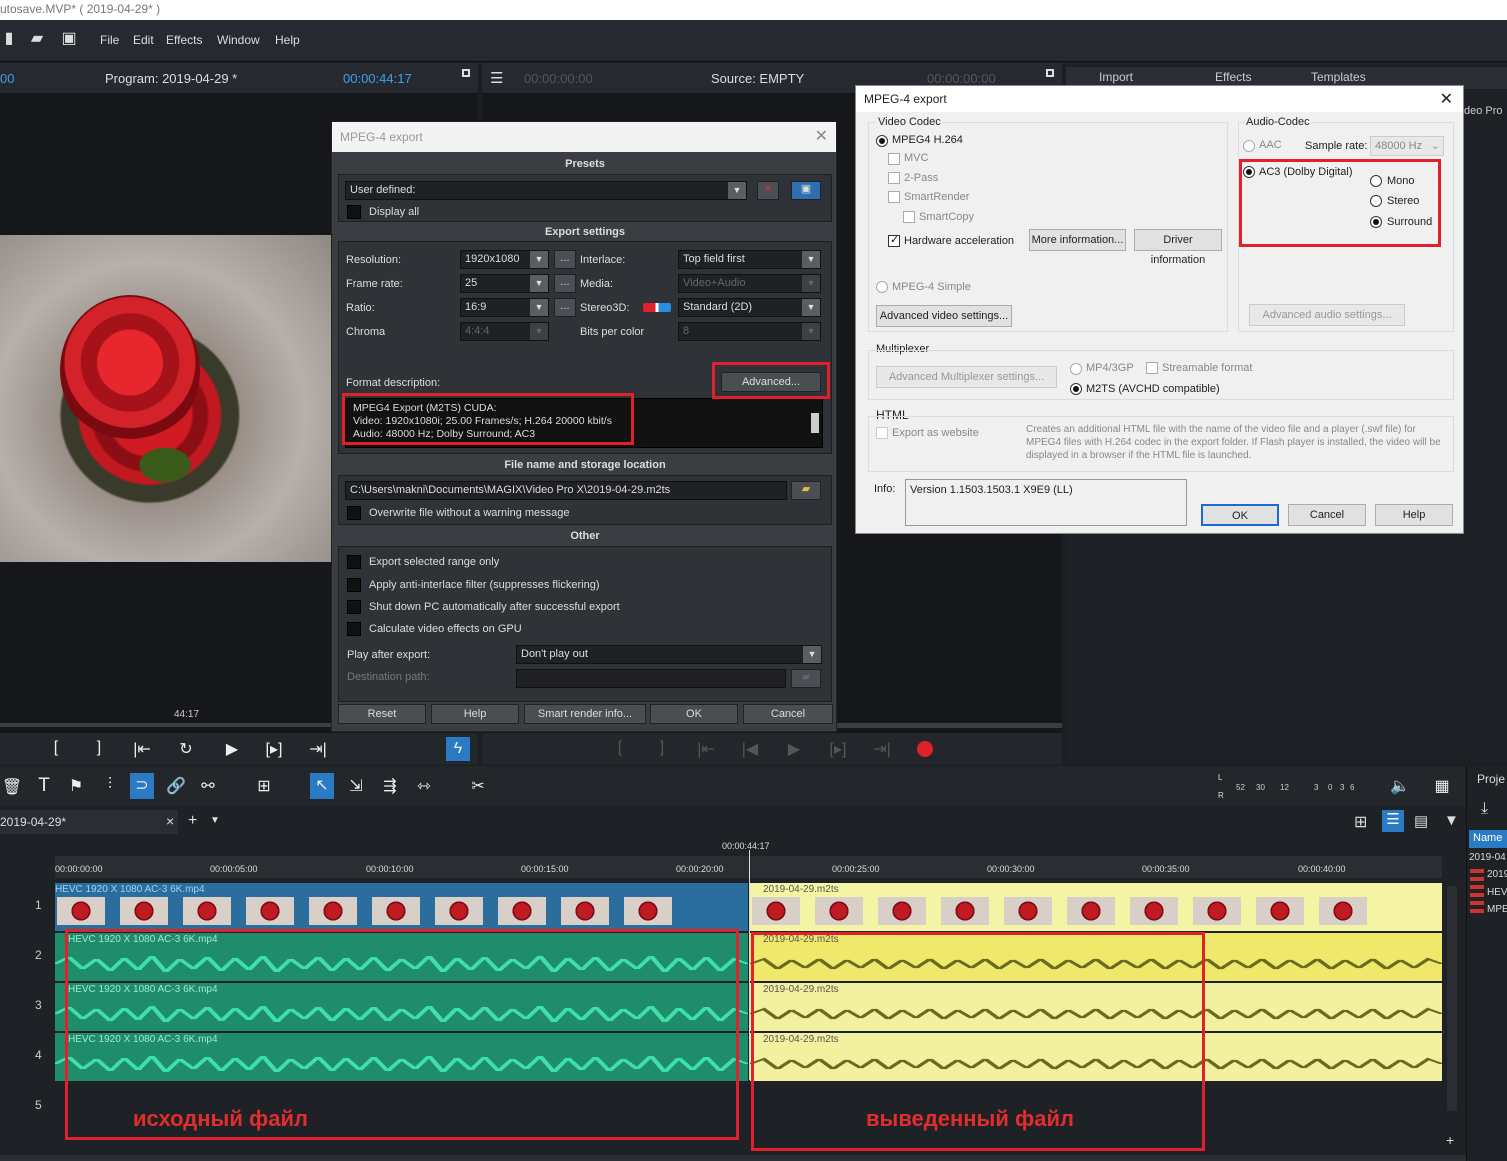 The image size is (1507, 1161). Describe the element at coordinates (882, 141) in the screenshot. I see `mpeg4-h264-radio` at that location.